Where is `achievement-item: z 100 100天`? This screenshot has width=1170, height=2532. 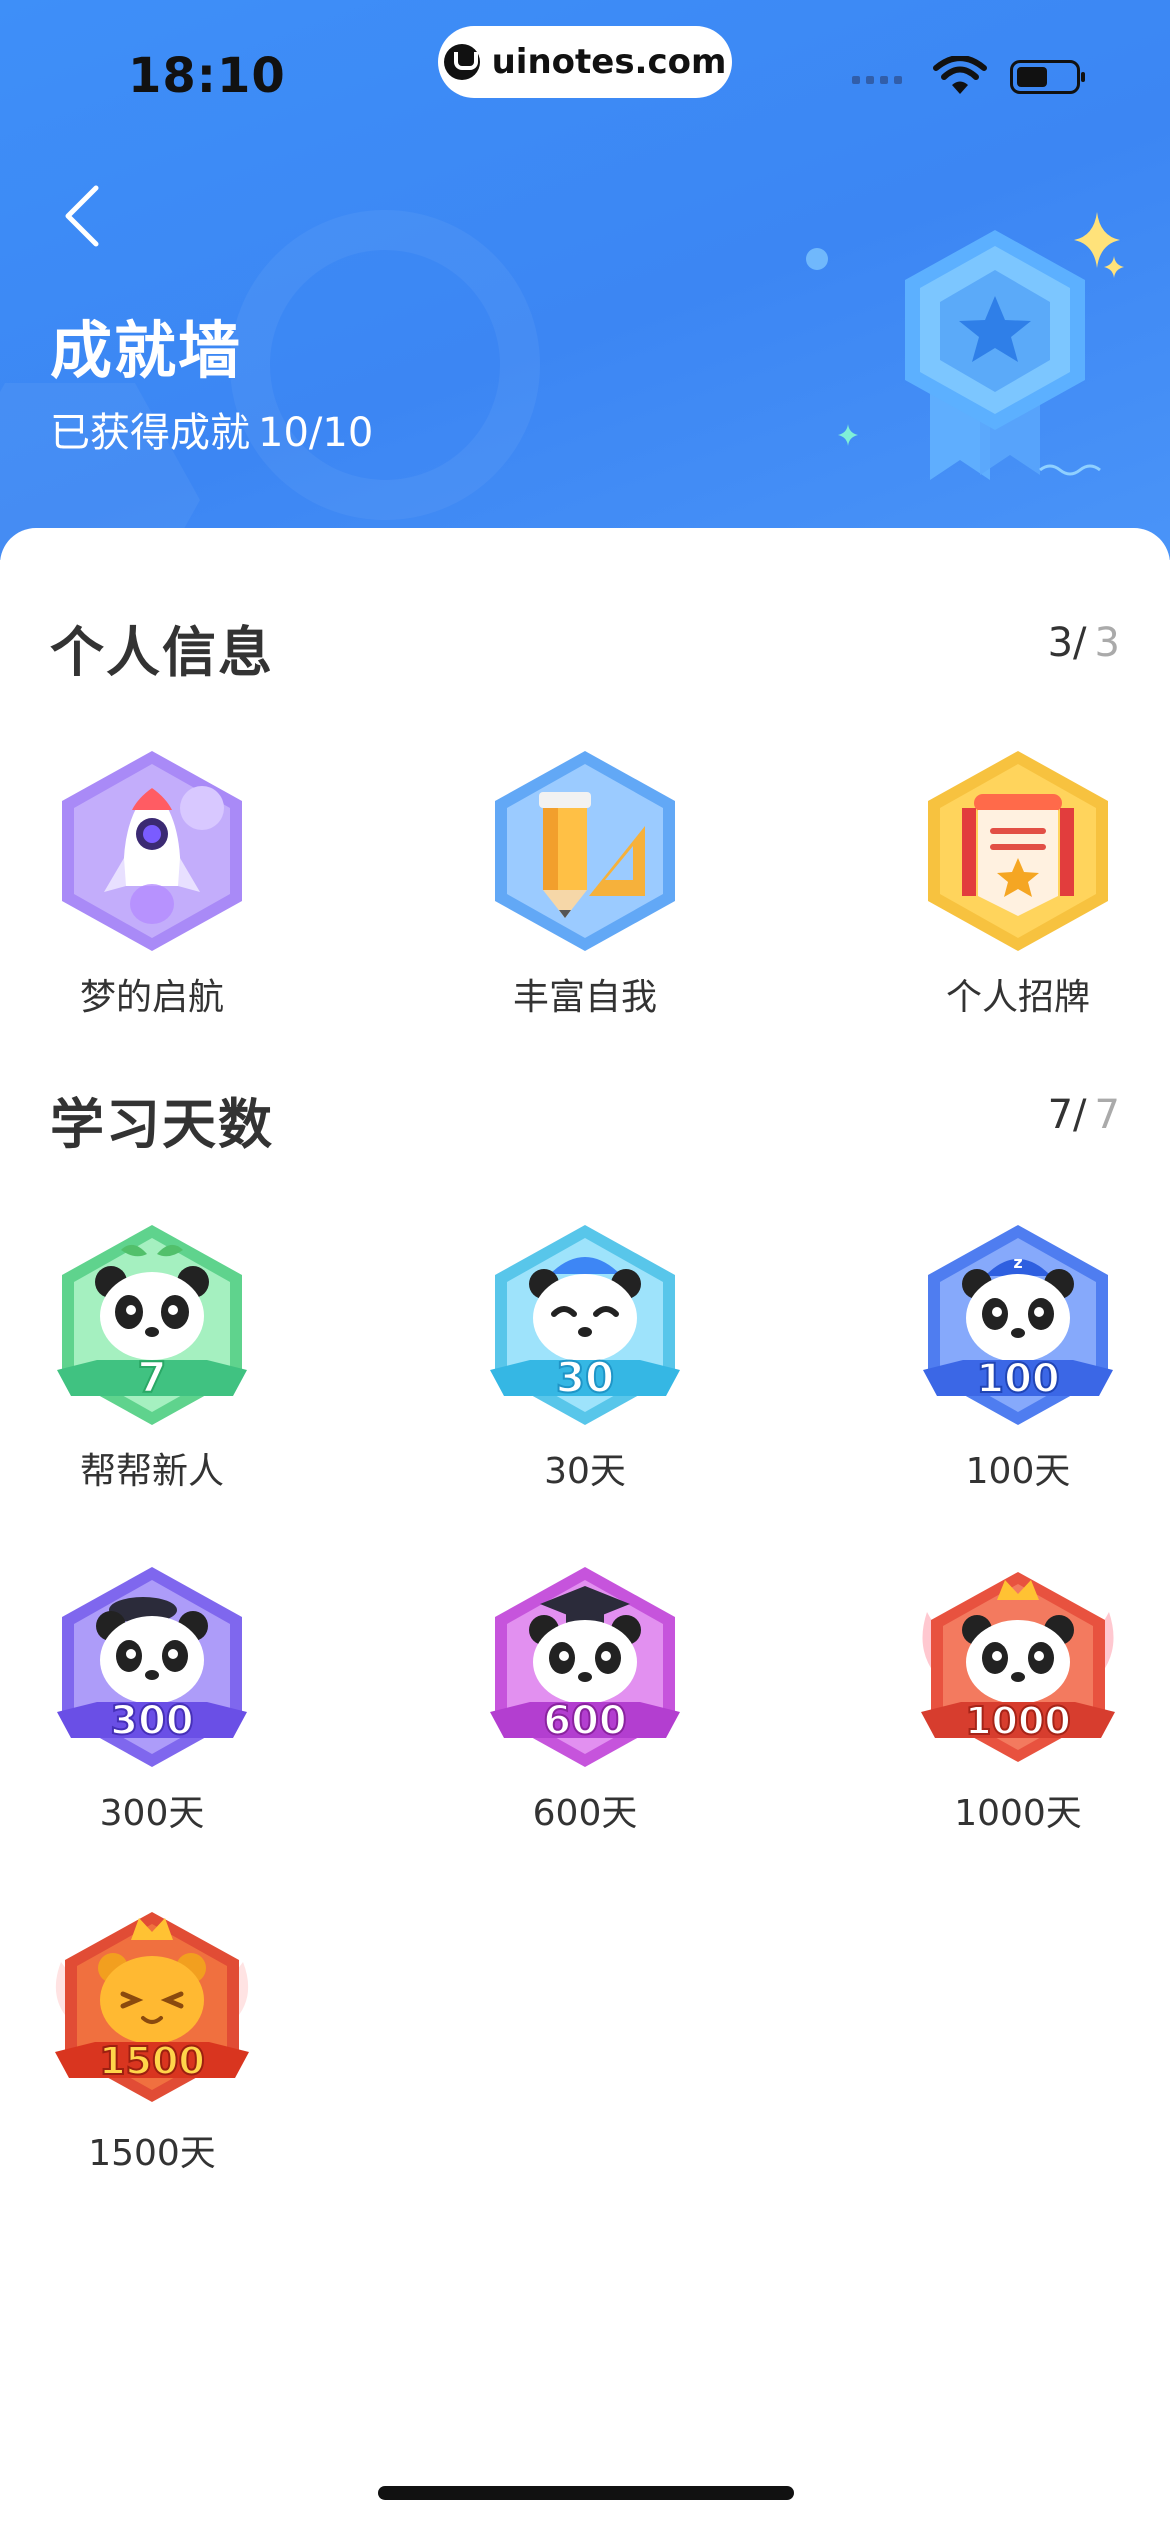 achievement-item: z 100 100天 is located at coordinates (1018, 1357).